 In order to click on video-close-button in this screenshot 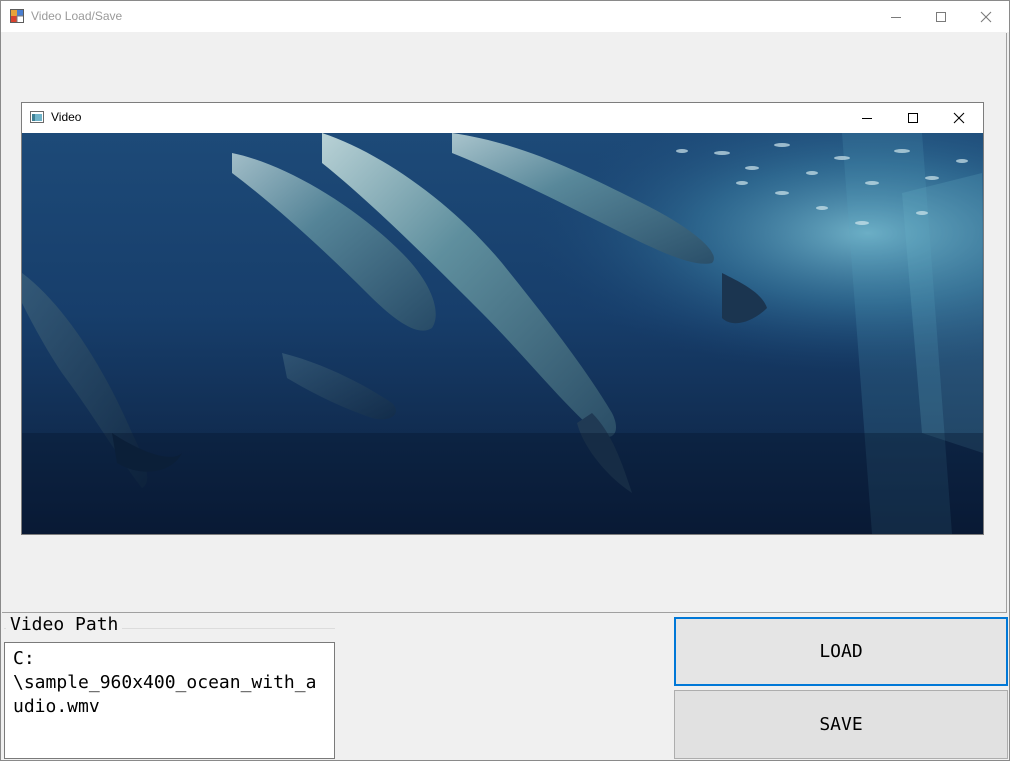, I will do `click(959, 118)`.